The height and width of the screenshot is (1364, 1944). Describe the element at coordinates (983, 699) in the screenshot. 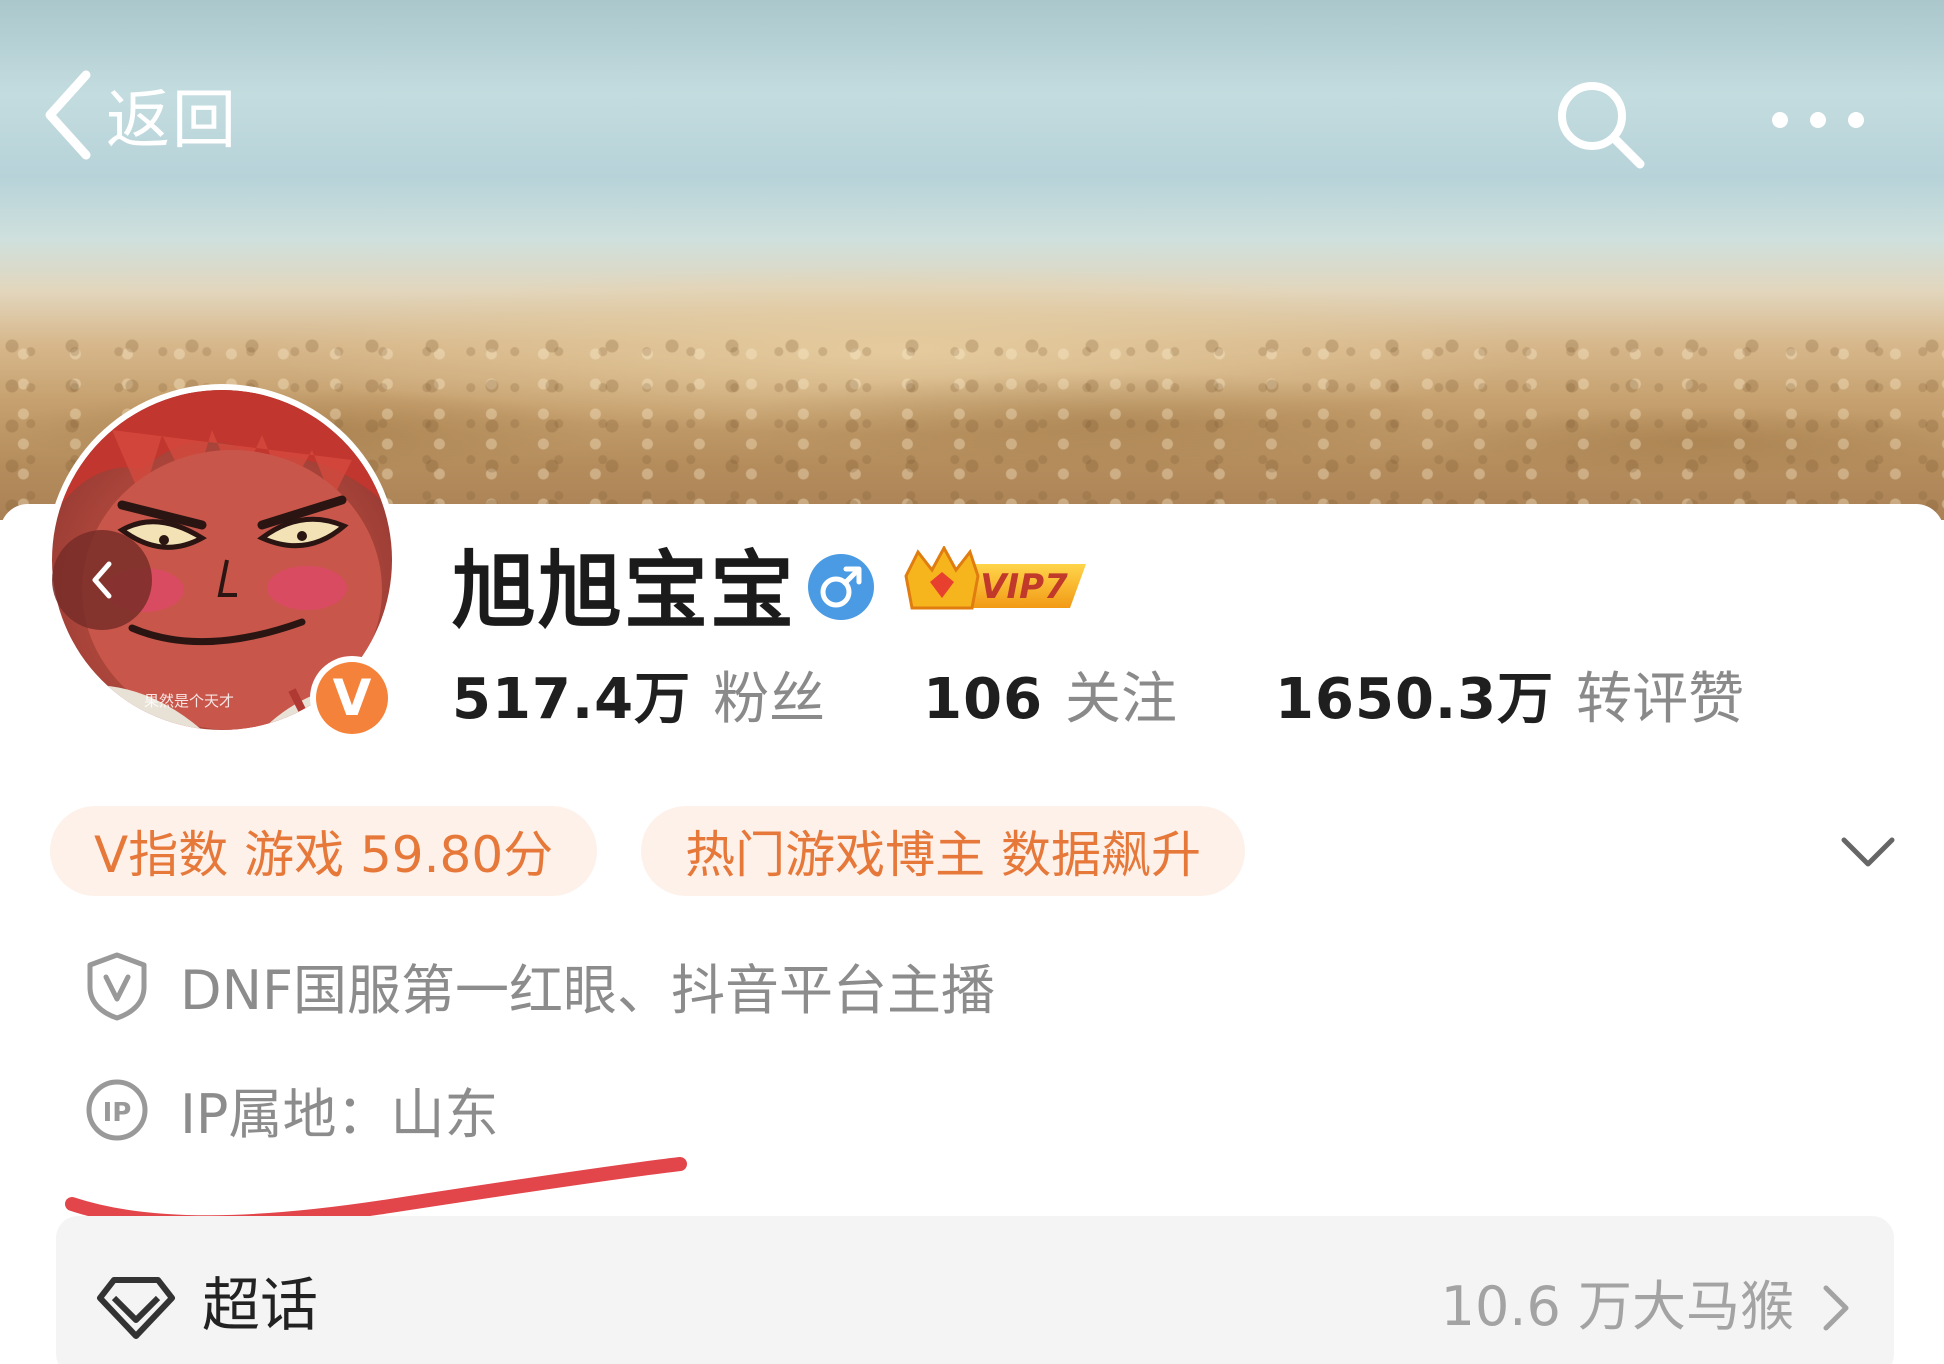

I see `stat-value: 106` at that location.